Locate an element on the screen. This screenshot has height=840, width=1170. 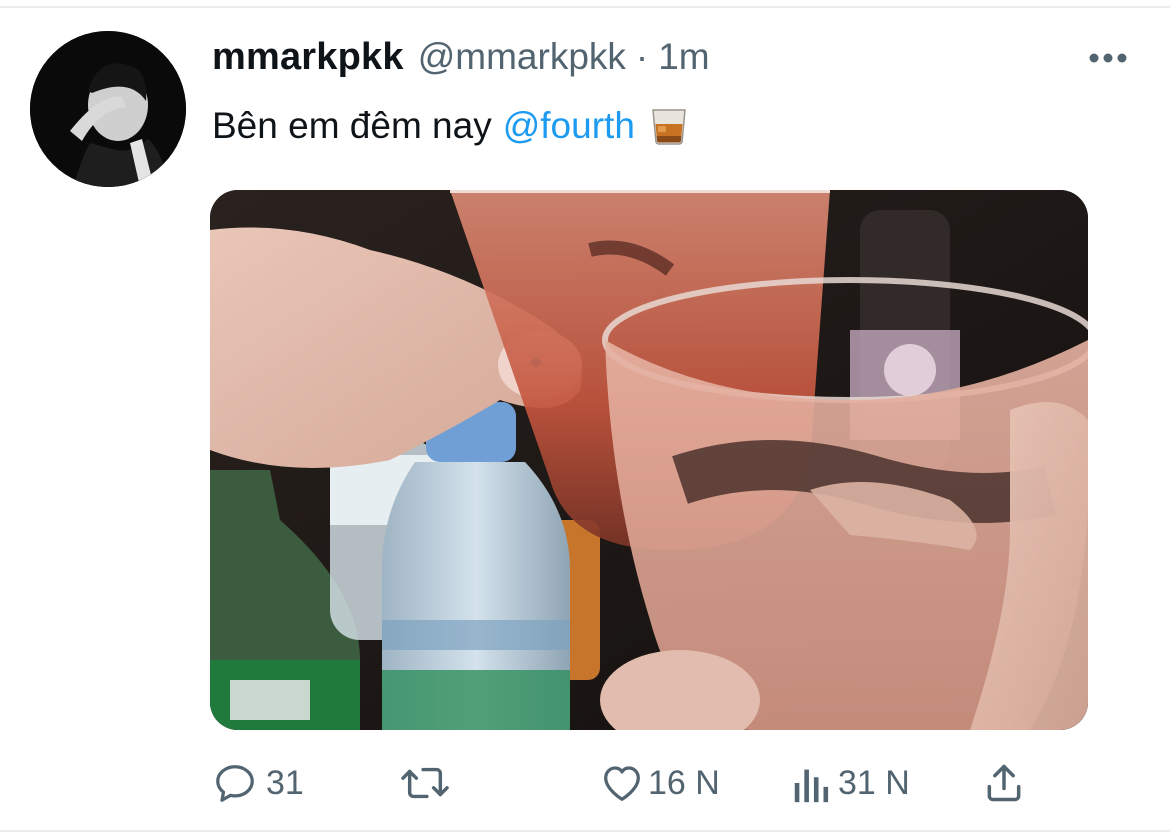
display-name: mmarkpkk is located at coordinates (308, 57).